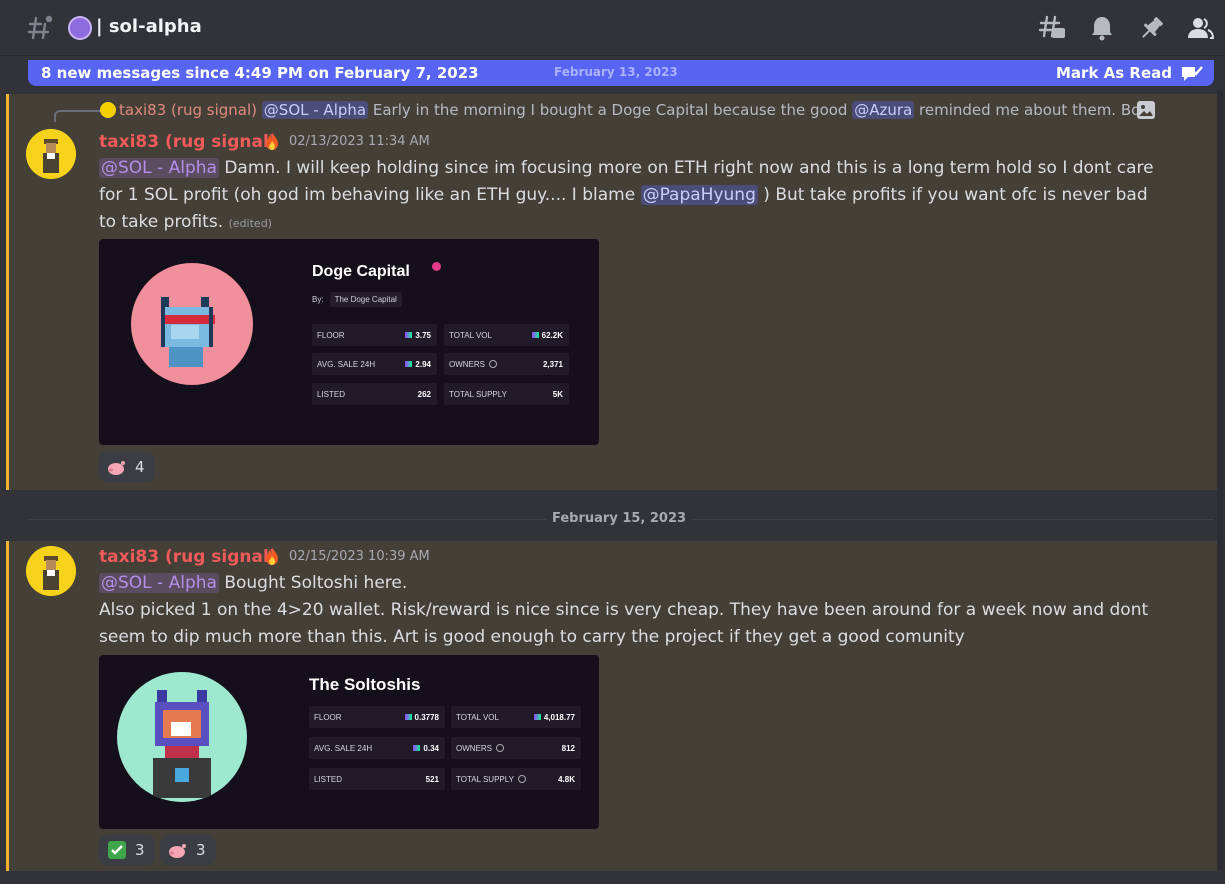  What do you see at coordinates (1192, 73) in the screenshot?
I see `mark-read-icon` at bounding box center [1192, 73].